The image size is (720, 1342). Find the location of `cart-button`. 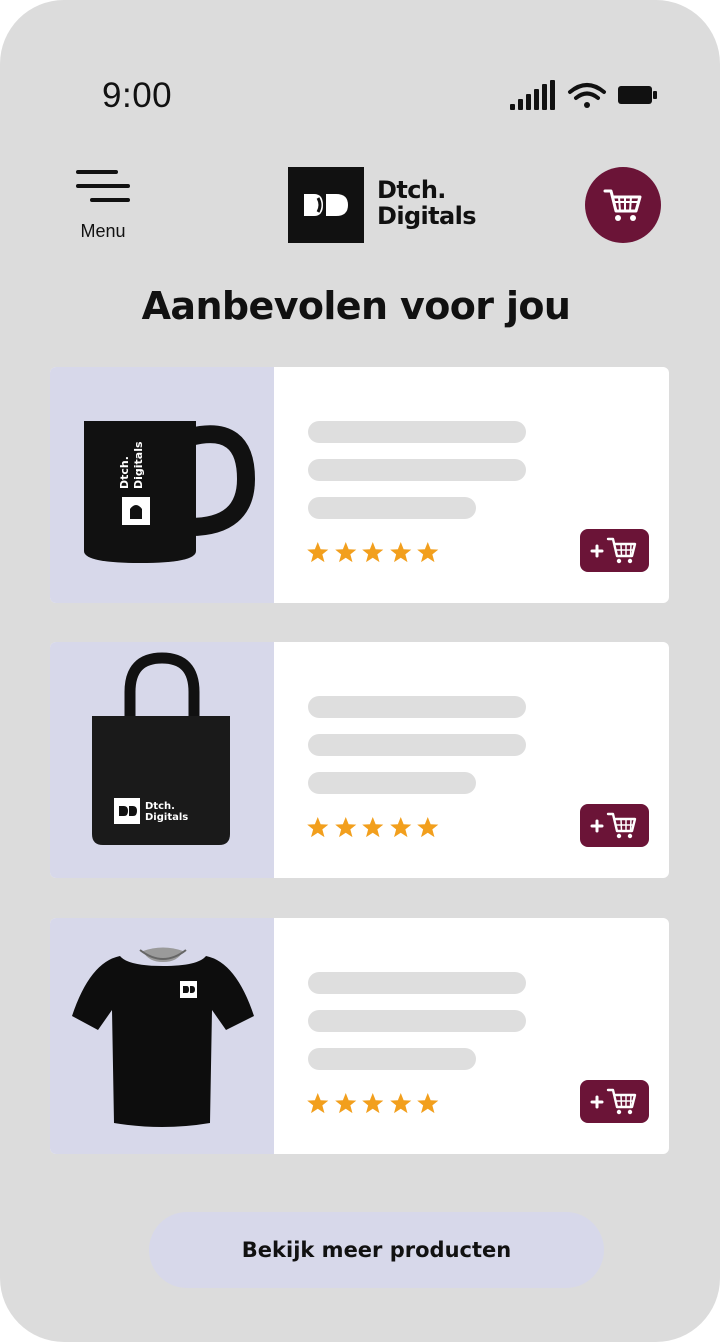

cart-button is located at coordinates (623, 205).